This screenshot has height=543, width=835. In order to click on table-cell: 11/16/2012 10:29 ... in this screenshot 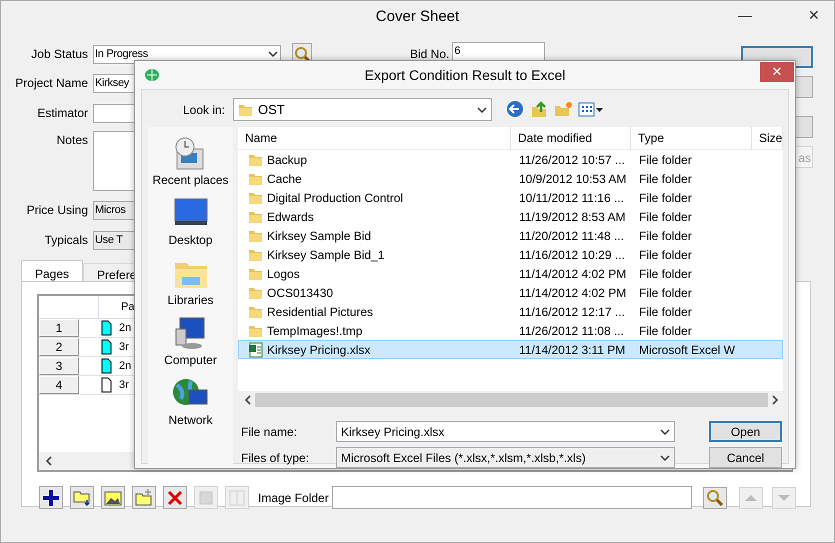, I will do `click(572, 255)`.